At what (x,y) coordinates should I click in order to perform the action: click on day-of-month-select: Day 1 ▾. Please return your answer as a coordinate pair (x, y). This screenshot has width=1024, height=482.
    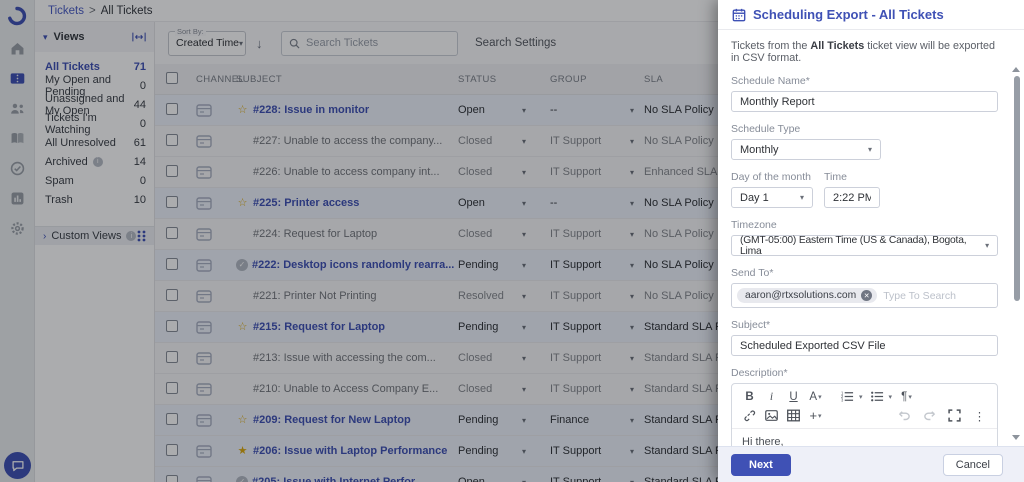
    Looking at the image, I should click on (772, 197).